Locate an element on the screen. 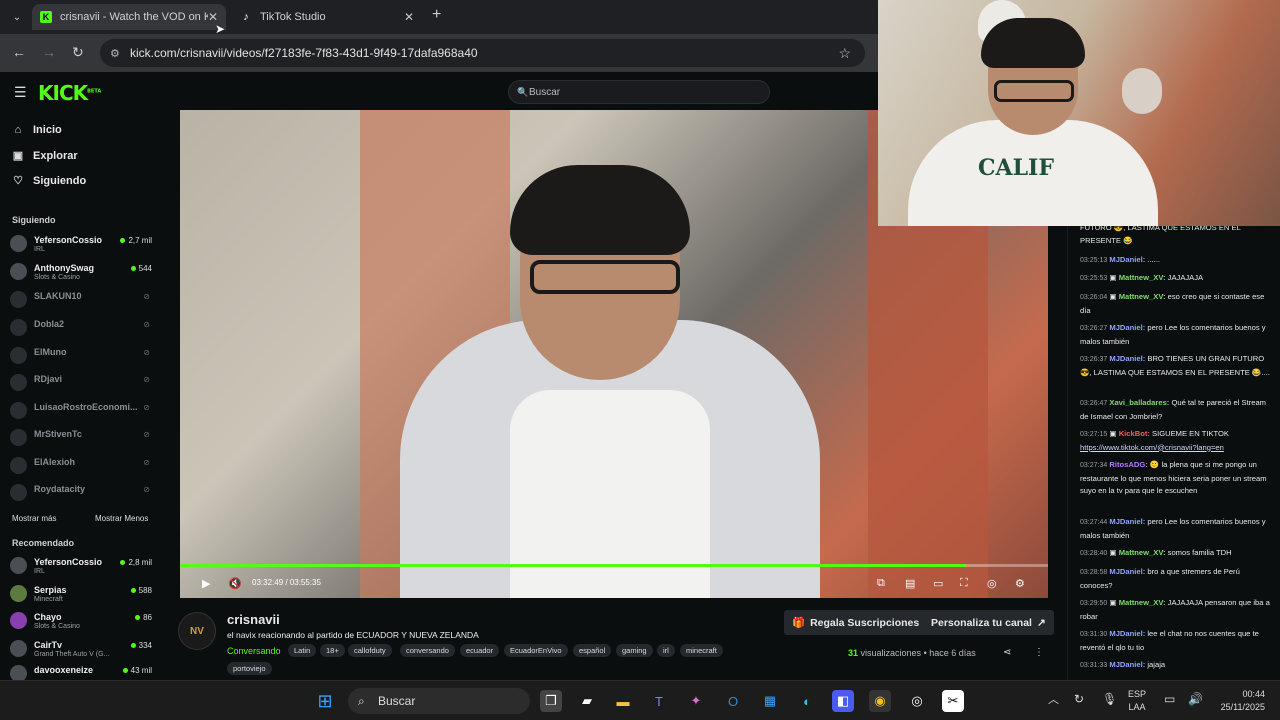 The image size is (1280, 720). tag: callofduty is located at coordinates (370, 650).